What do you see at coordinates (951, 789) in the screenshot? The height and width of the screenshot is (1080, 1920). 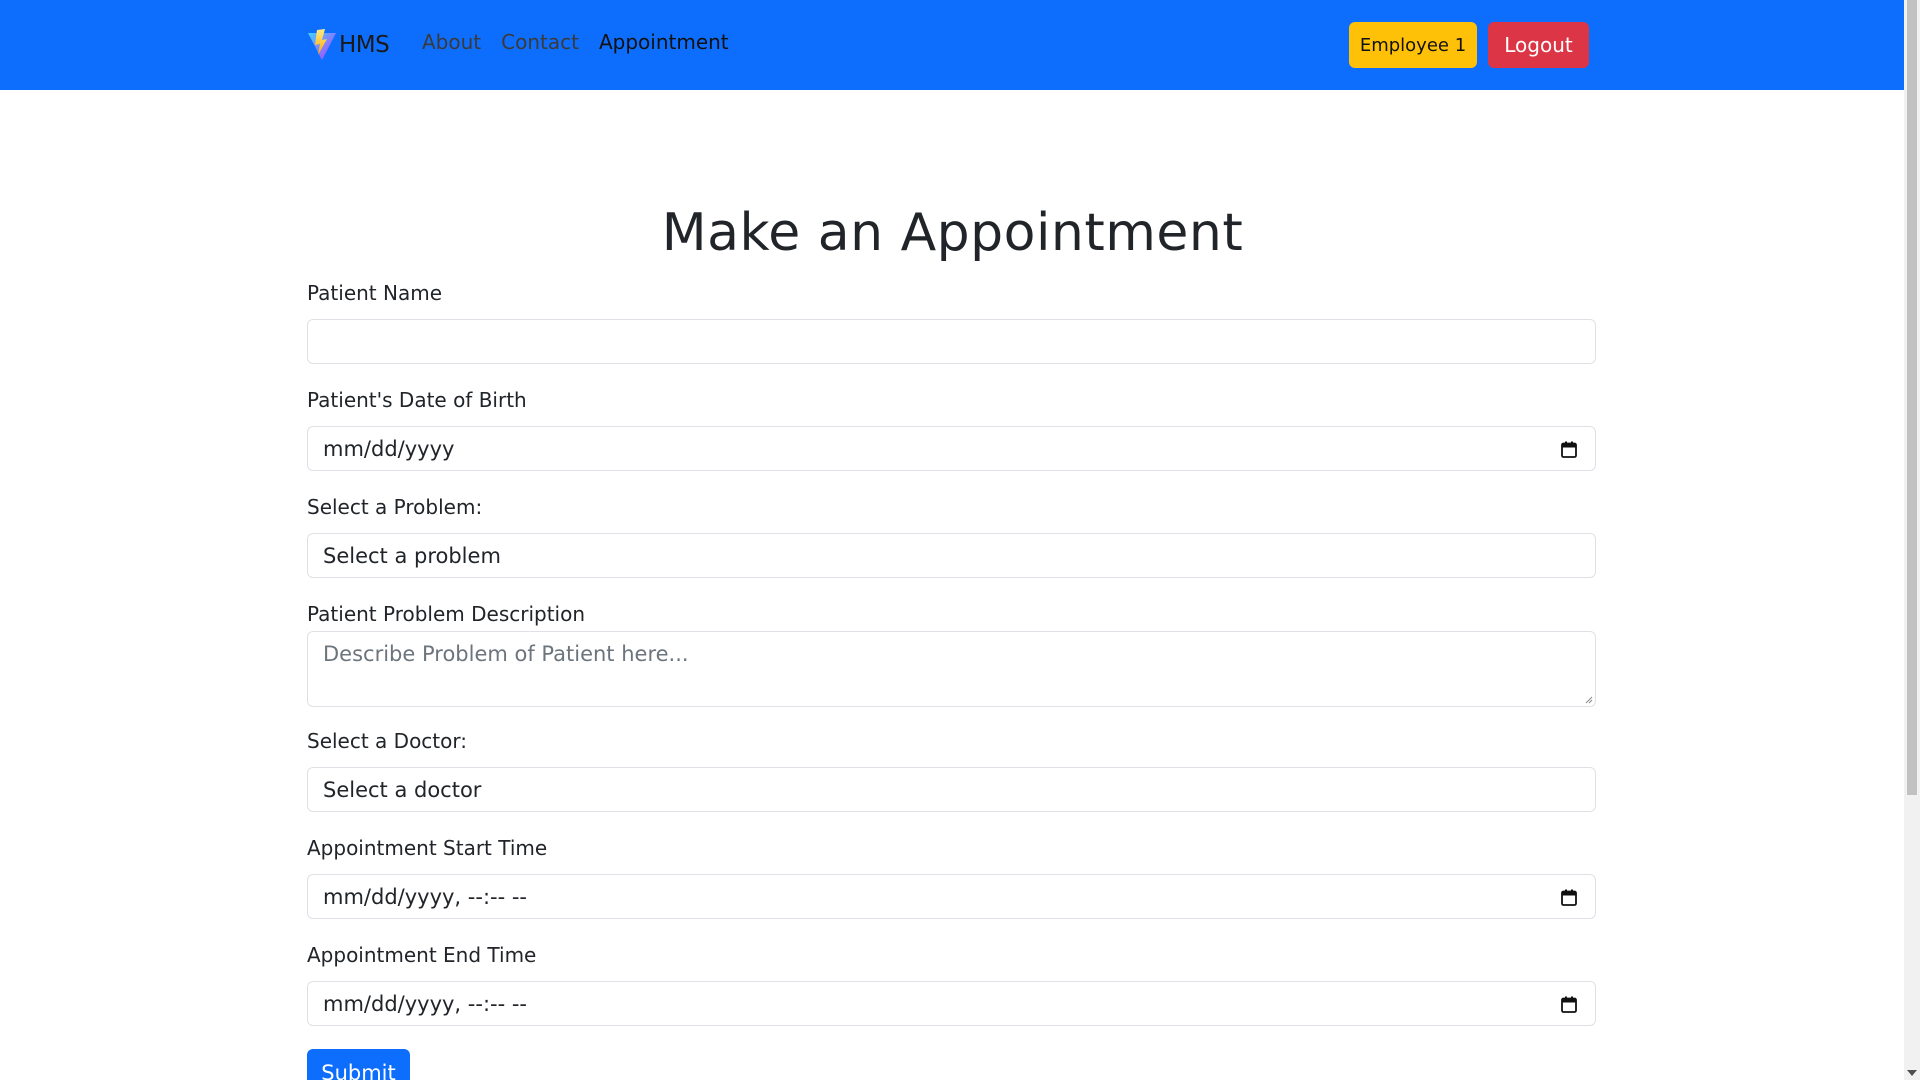 I see `doctor-select: Select a doctor` at bounding box center [951, 789].